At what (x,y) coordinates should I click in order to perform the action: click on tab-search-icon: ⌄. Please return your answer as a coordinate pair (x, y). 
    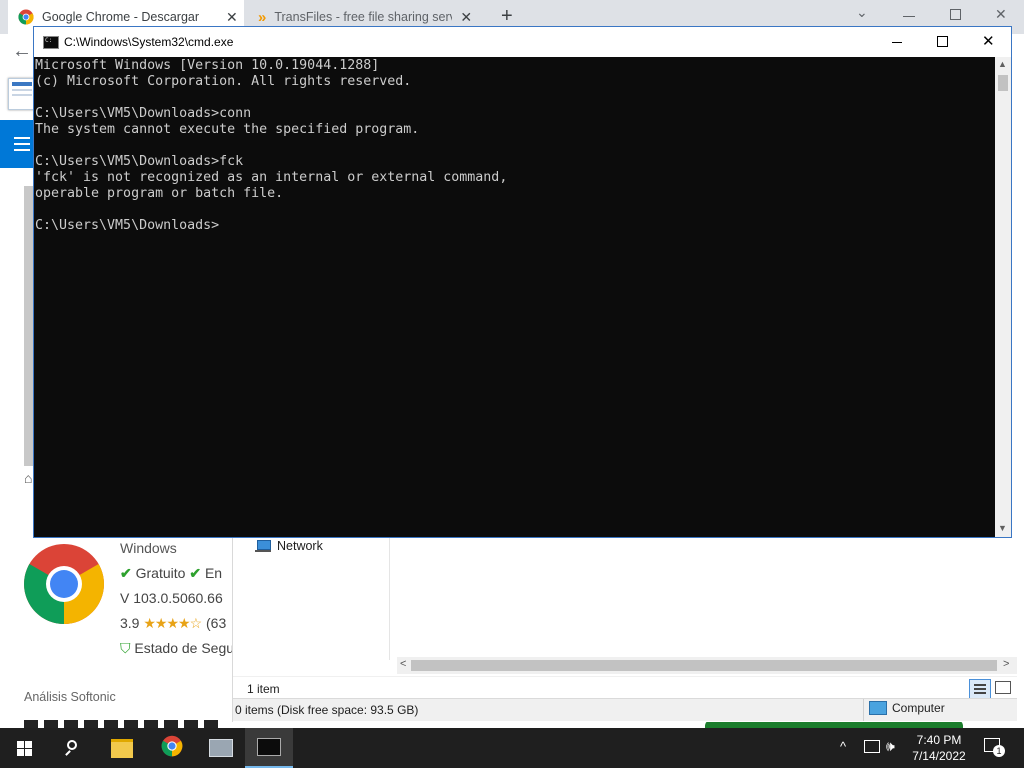
    Looking at the image, I should click on (862, 12).